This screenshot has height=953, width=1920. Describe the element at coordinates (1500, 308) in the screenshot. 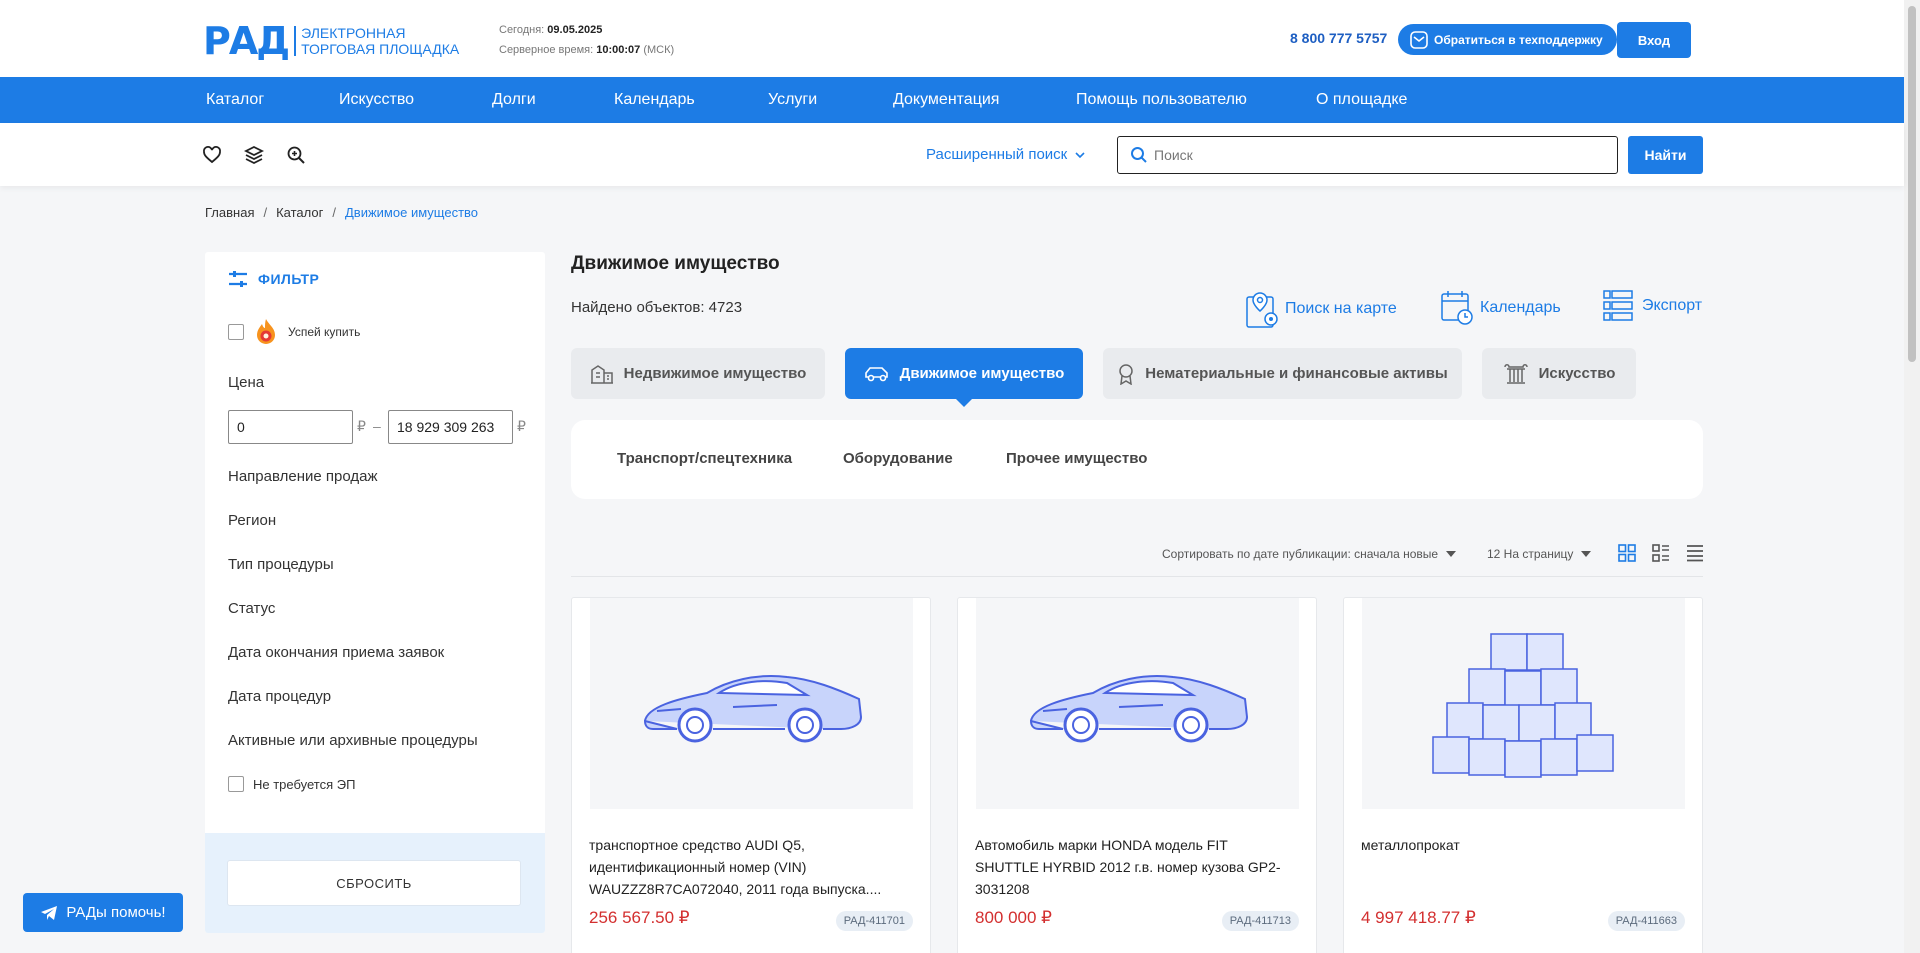

I see `calendar-link: Календарь` at that location.